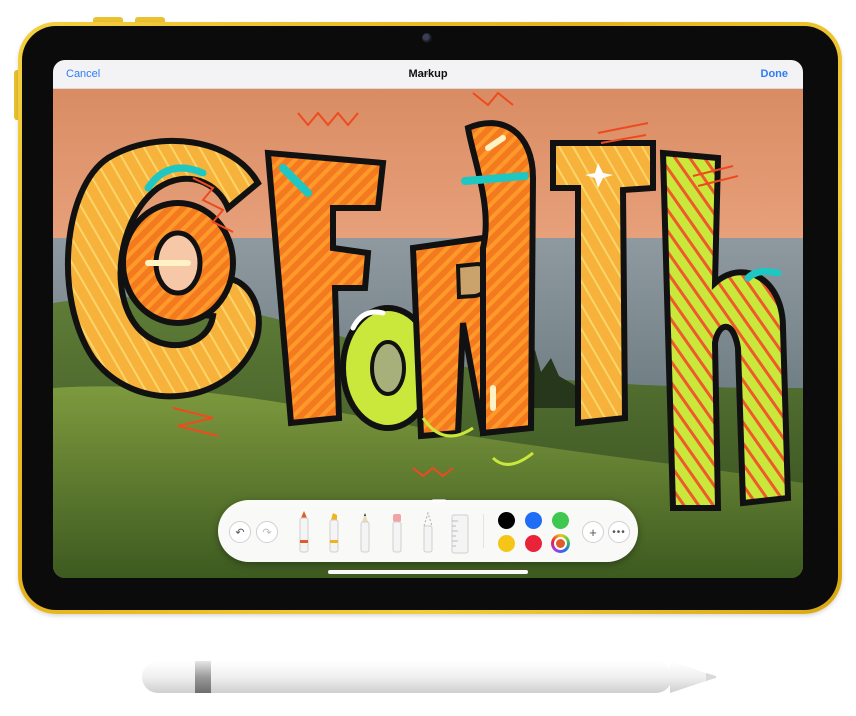 The height and width of the screenshot is (716, 856). What do you see at coordinates (533, 520) in the screenshot?
I see `color-swatch-blue` at bounding box center [533, 520].